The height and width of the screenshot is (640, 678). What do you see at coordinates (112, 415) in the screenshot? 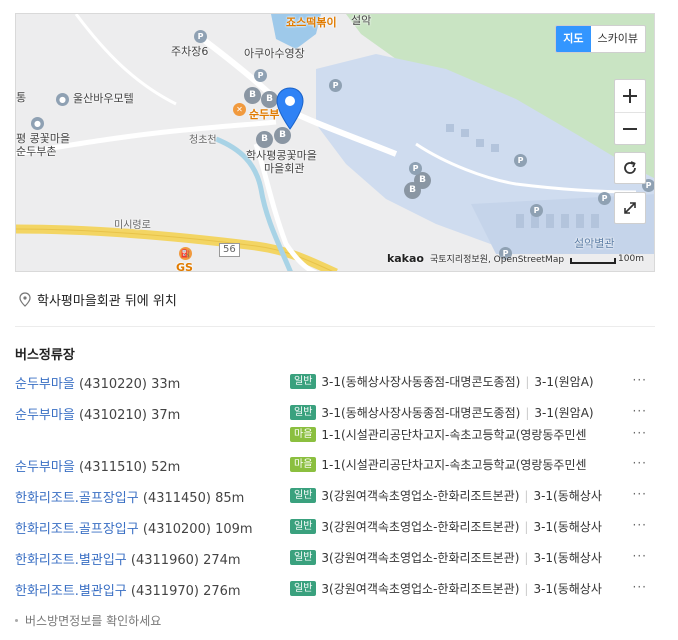
I see `bus-stop-id: (4310210)` at bounding box center [112, 415].